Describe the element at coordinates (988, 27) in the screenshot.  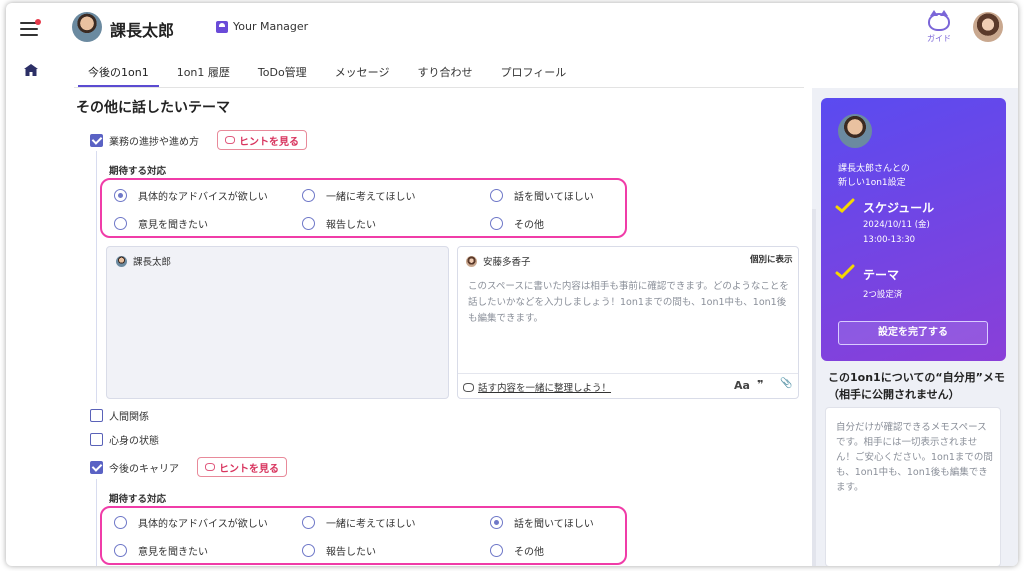
I see `account-avatar` at that location.